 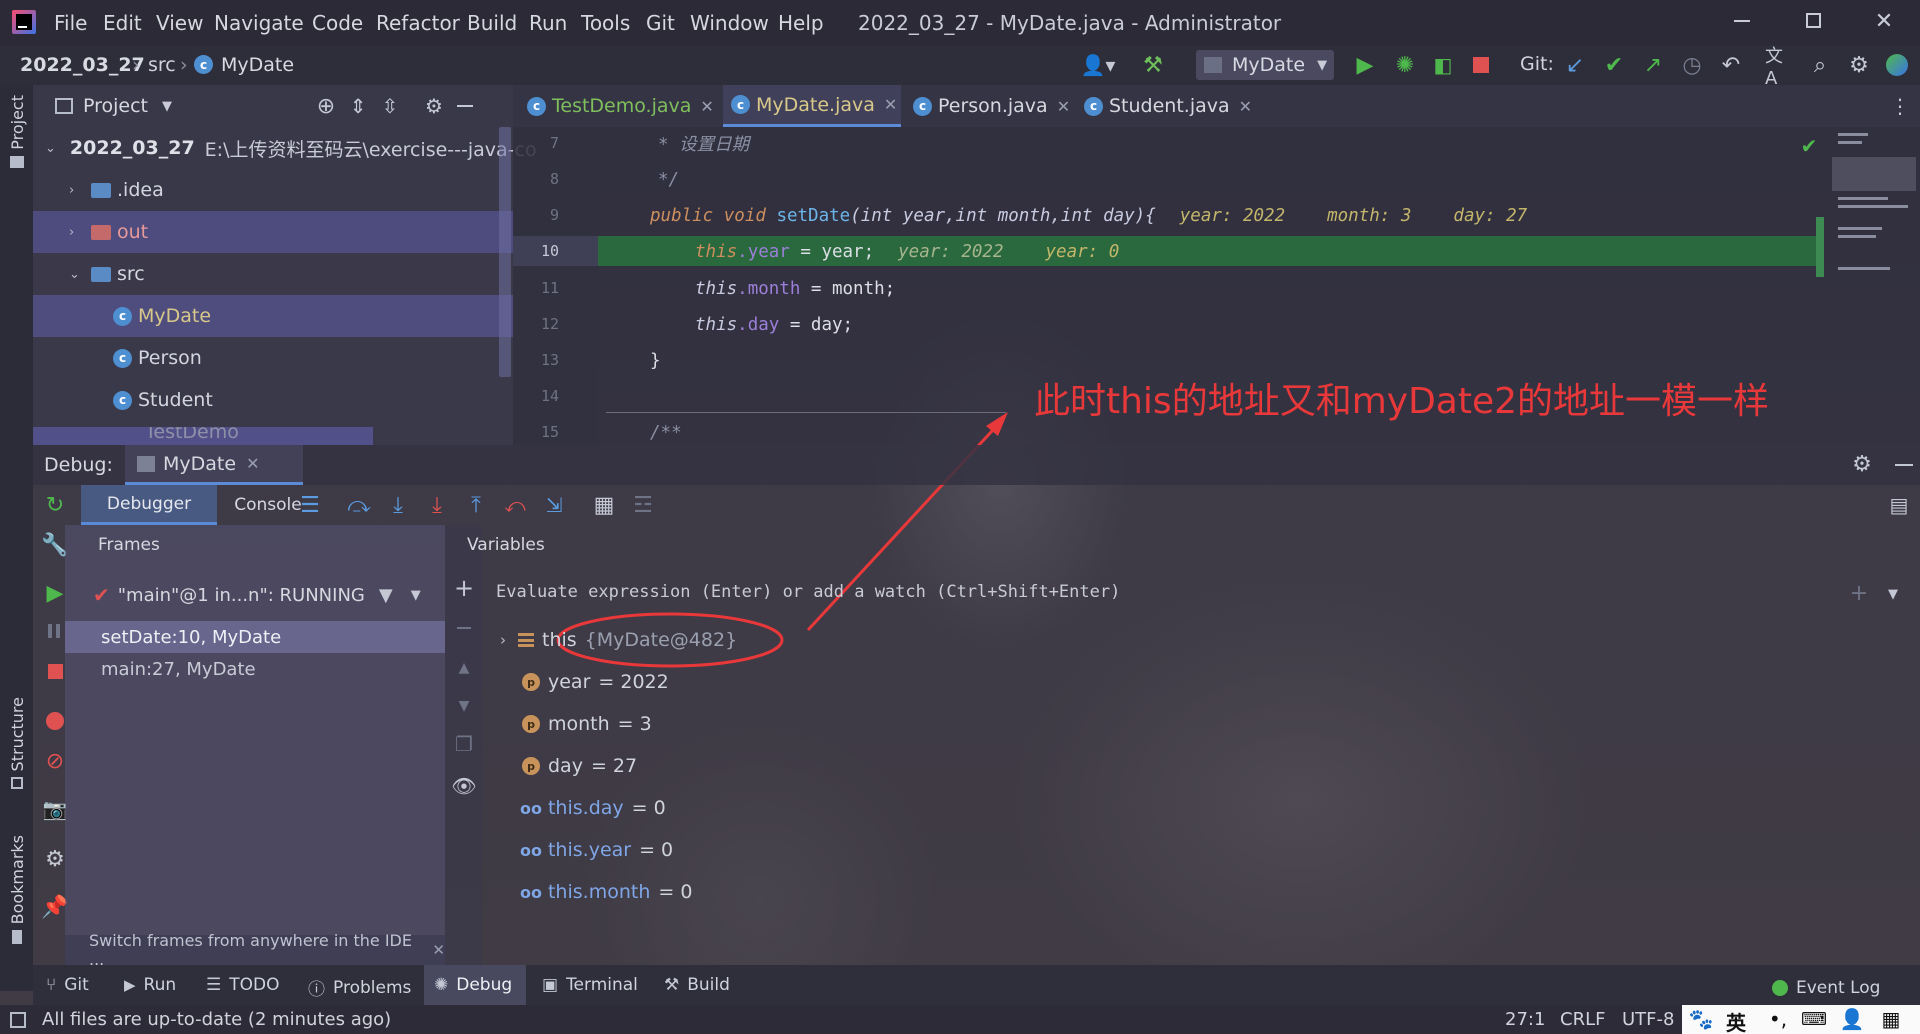 I want to click on status-message: All files are up-to-date (2 minutes ago), so click(x=216, y=1019).